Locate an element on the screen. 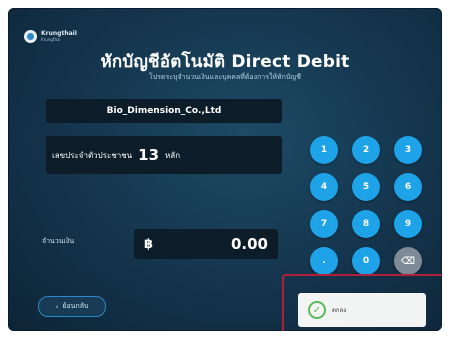 This screenshot has width=450, height=339. logo-subname: Krungthai is located at coordinates (51, 39).